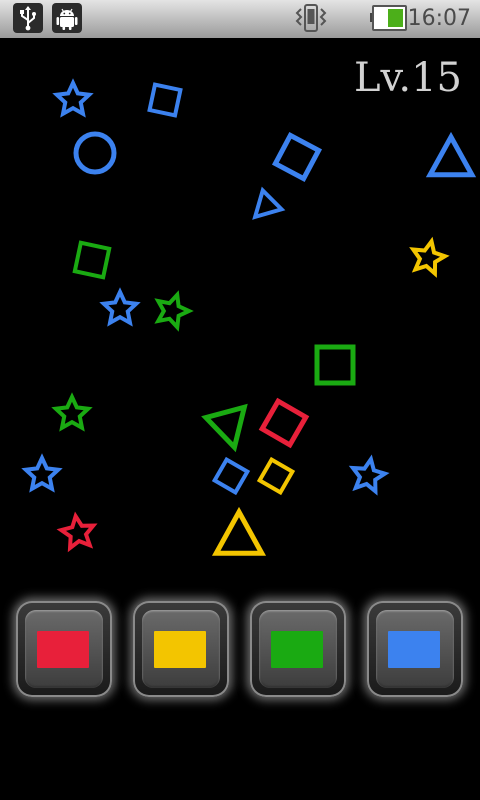  Describe the element at coordinates (240, 19) in the screenshot. I see `status-bar: 16:07` at that location.